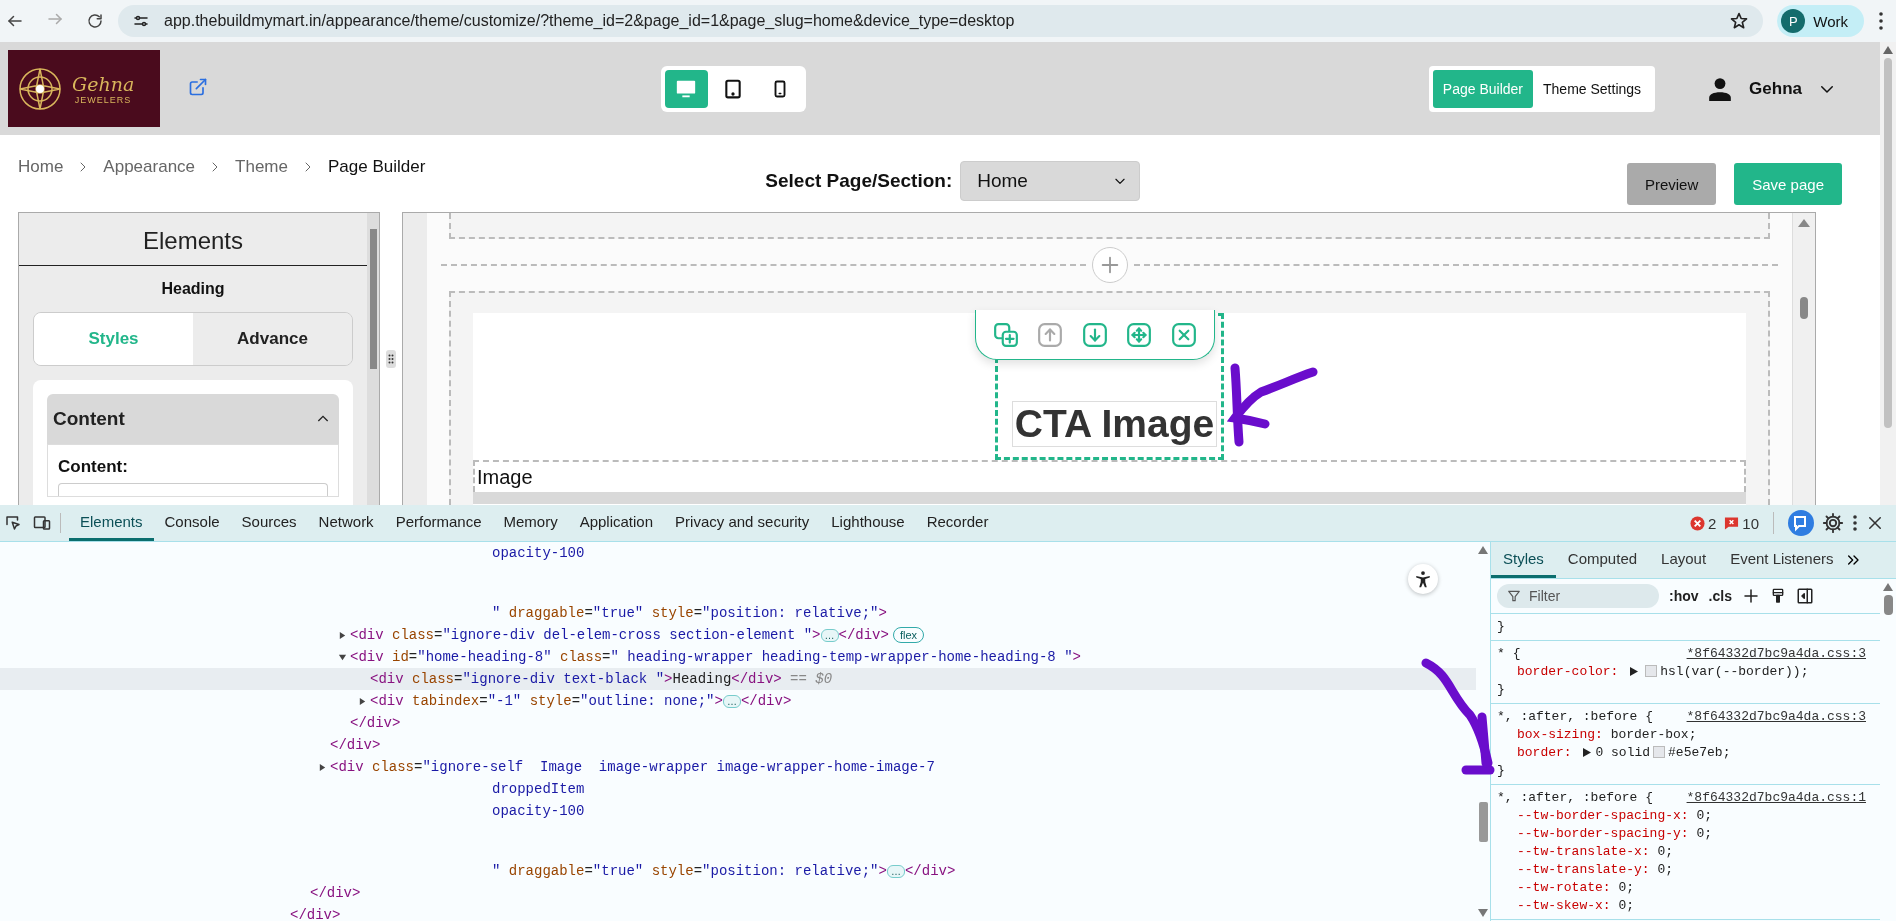  Describe the element at coordinates (1483, 913) in the screenshot. I see `scroll-down-icon` at that location.